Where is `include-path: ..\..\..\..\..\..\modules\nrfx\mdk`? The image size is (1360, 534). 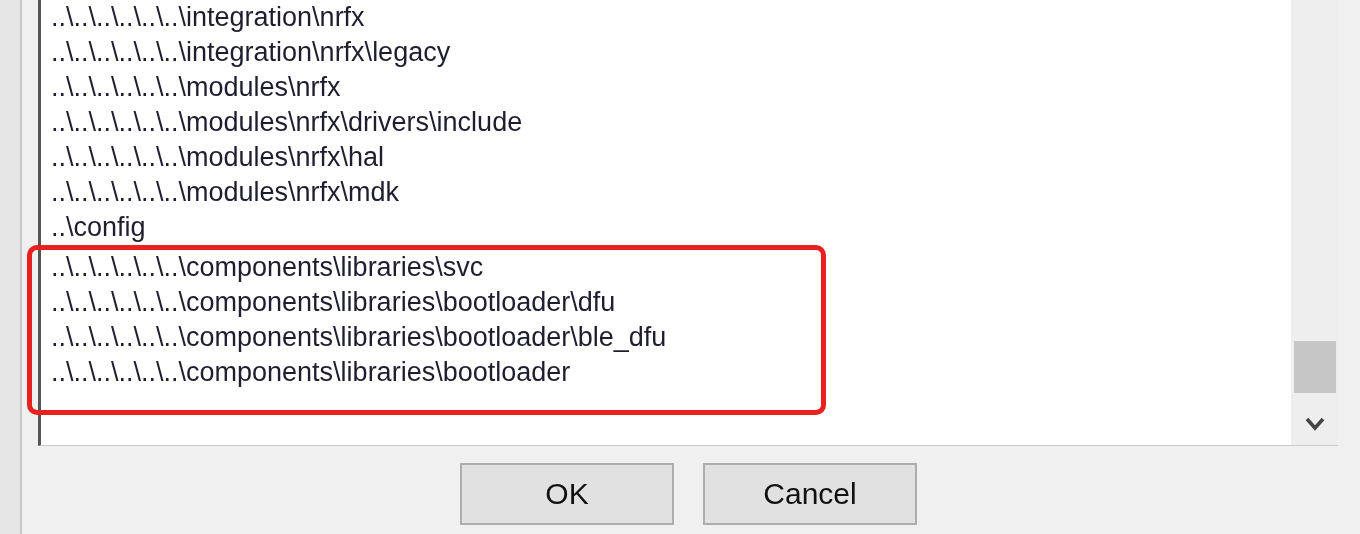 include-path: ..\..\..\..\..\..\modules\nrfx\mdk is located at coordinates (666, 192).